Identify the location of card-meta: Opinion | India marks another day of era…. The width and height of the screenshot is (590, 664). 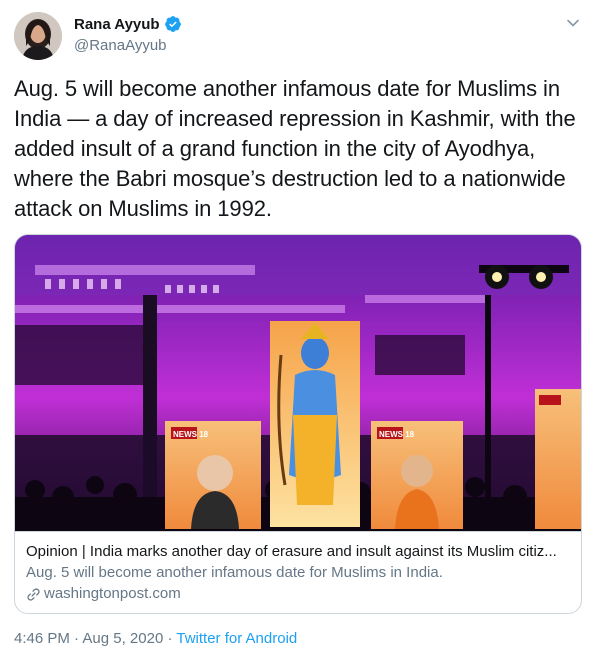
(298, 572).